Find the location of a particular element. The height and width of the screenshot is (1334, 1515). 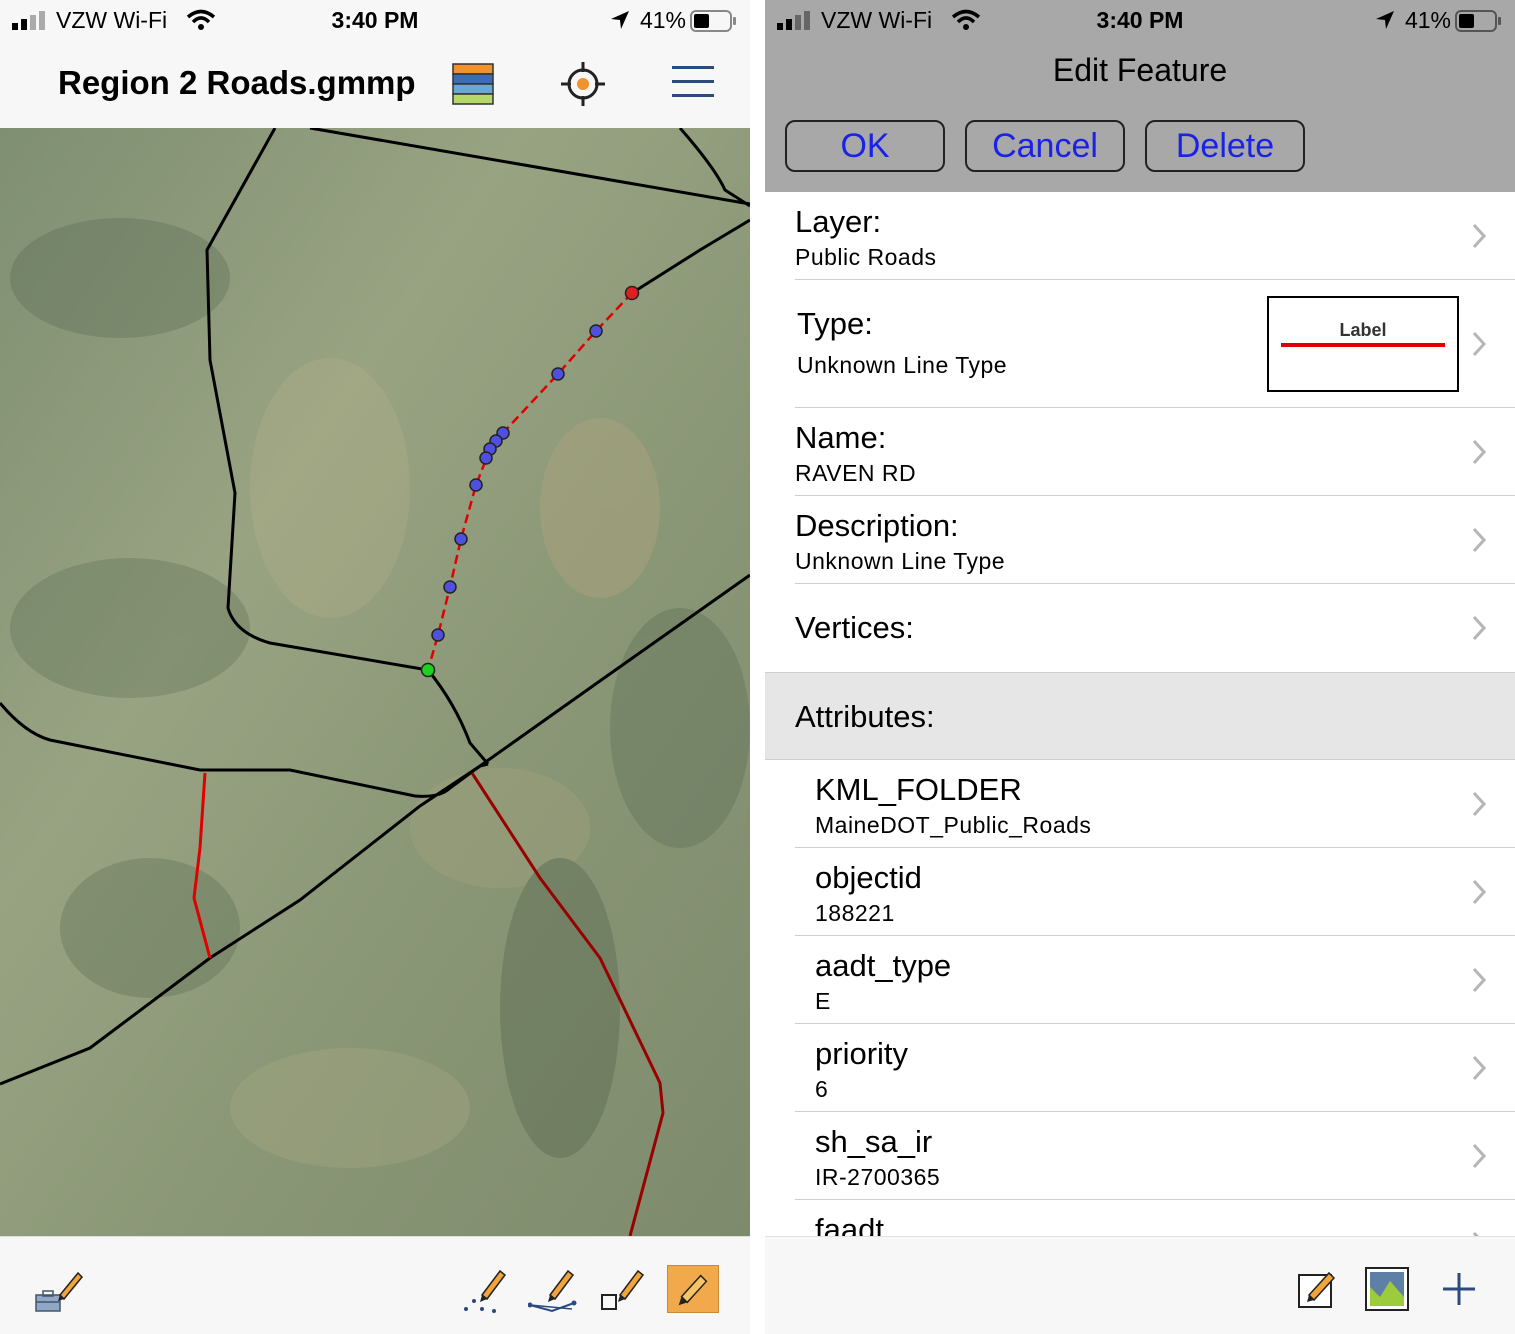

edit-feature-toolbar is located at coordinates (1140, 1285).